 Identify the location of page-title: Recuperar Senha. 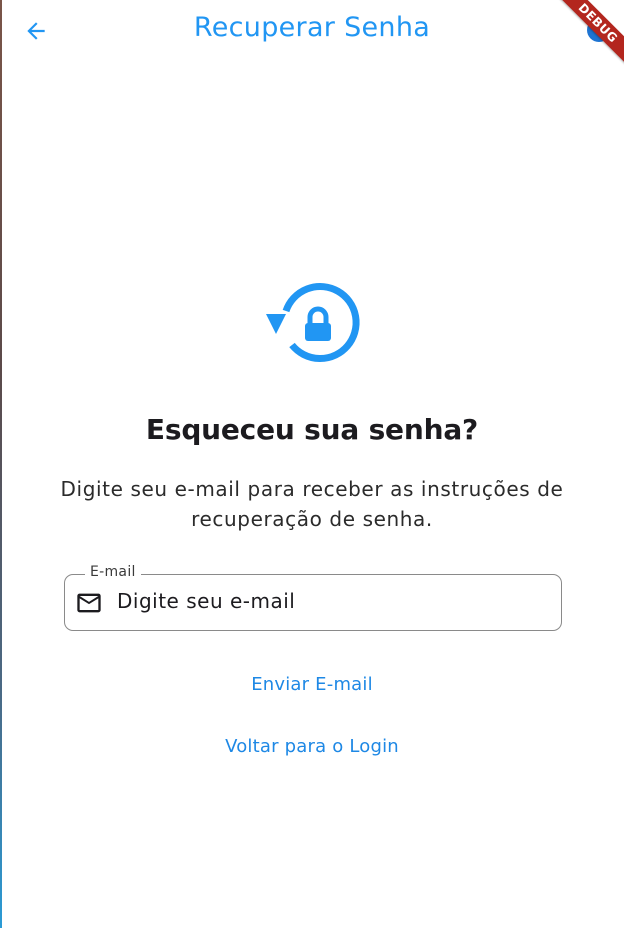
(312, 27).